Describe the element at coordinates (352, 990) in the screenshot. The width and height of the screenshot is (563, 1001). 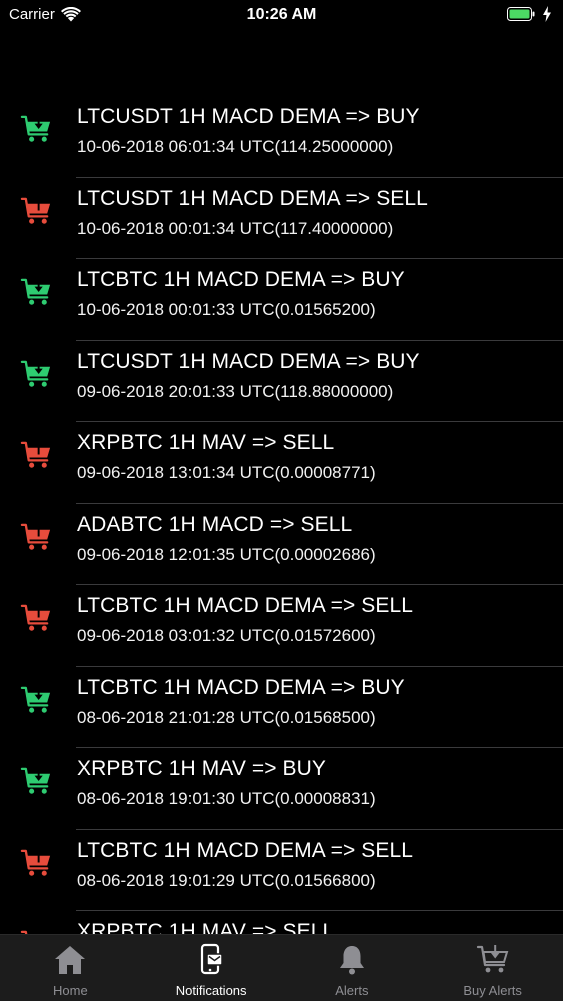
I see `tab-label: Alerts` at that location.